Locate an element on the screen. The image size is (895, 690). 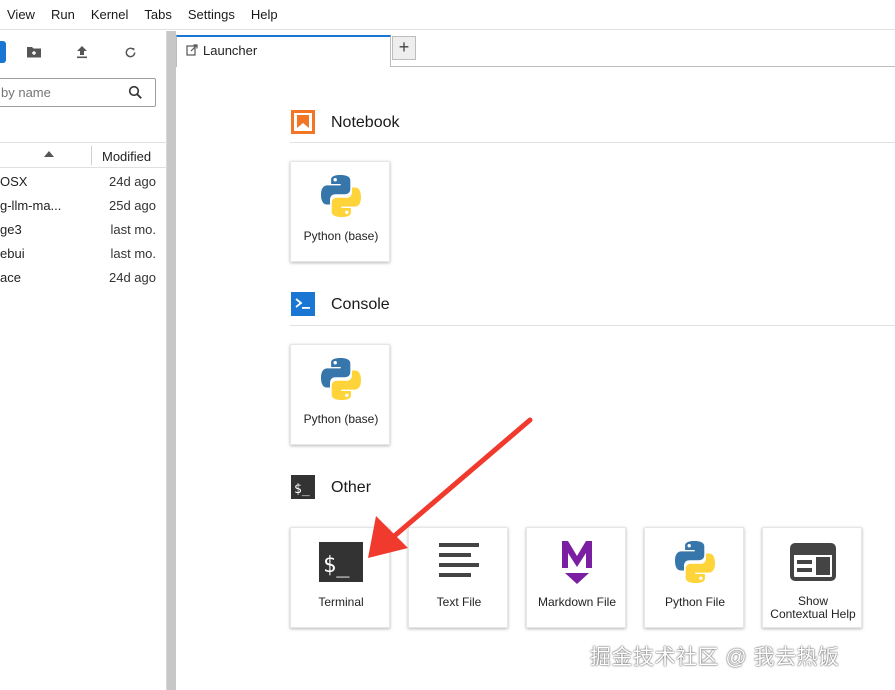
other-section-title: Other is located at coordinates (351, 487).